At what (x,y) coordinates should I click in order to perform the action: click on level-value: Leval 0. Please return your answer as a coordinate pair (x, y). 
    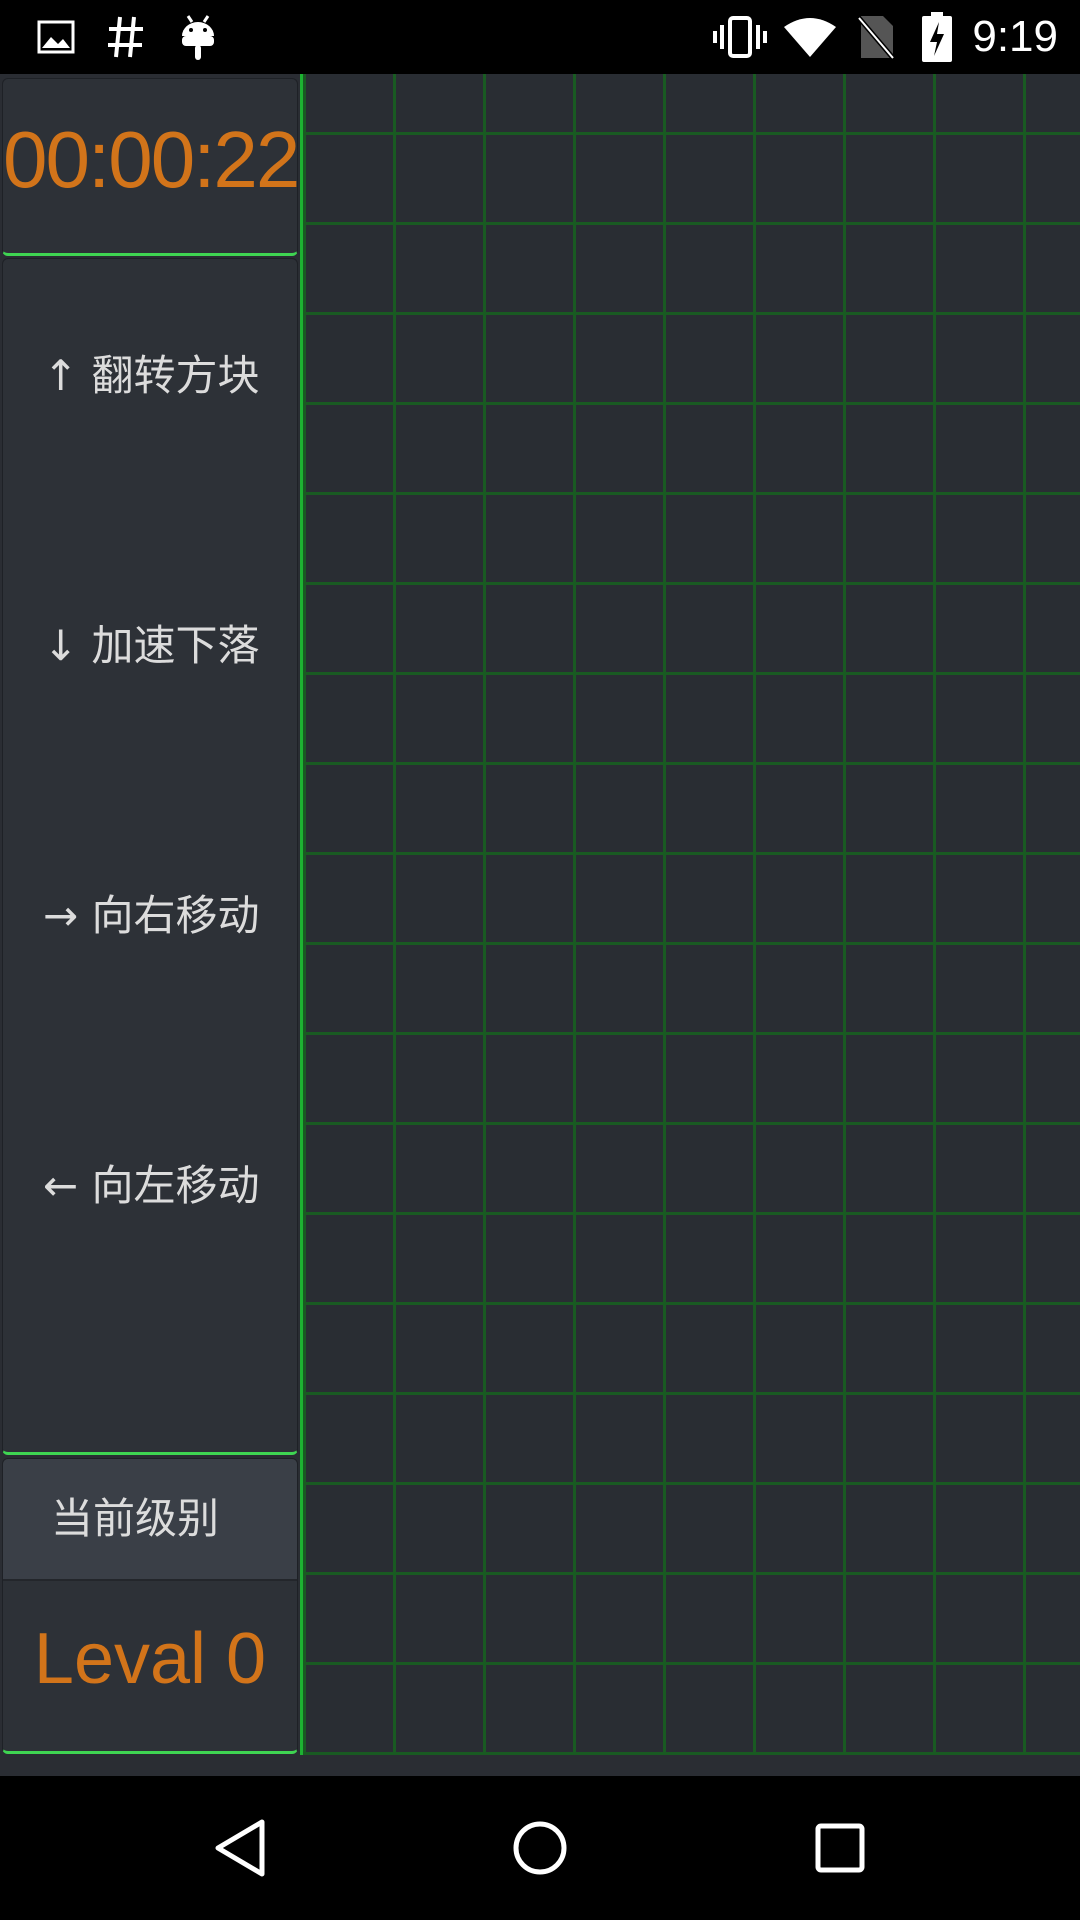
    Looking at the image, I should click on (150, 1659).